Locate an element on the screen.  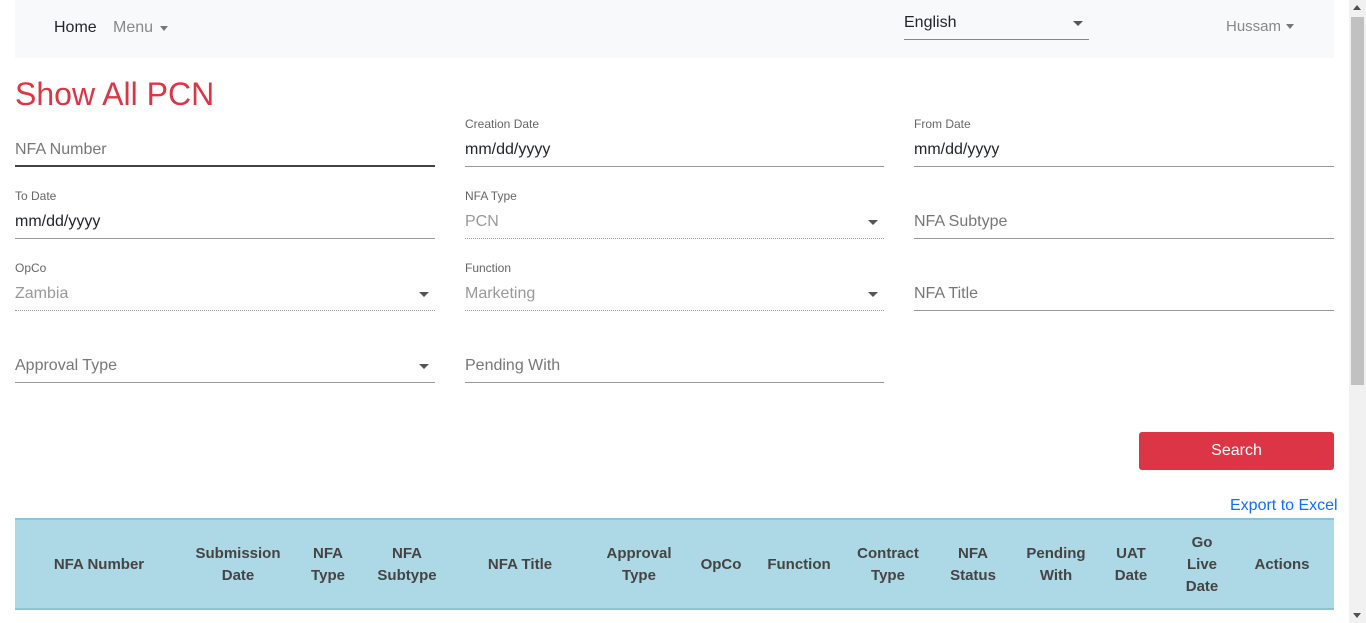
column-header-text: Contract is located at coordinates (888, 553).